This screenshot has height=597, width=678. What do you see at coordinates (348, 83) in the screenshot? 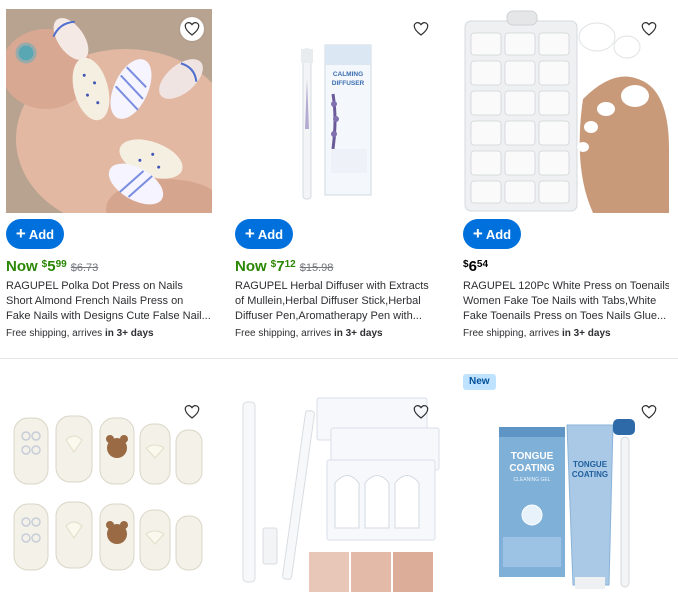
I see `svg-text: DIFFUSER` at bounding box center [348, 83].